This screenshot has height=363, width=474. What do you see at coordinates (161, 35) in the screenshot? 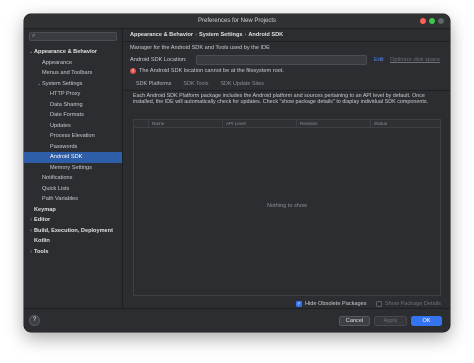
I see `breadcrumb-item: Appearance & Behavior` at bounding box center [161, 35].